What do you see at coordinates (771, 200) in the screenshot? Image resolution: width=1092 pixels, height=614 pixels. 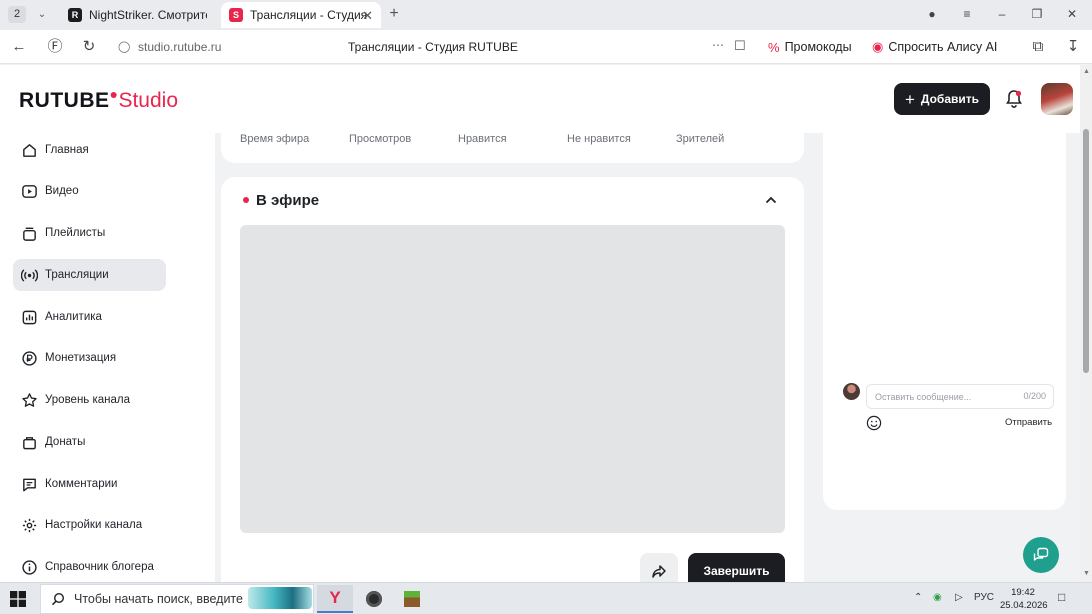 I see `collapse-chevron-up-icon` at bounding box center [771, 200].